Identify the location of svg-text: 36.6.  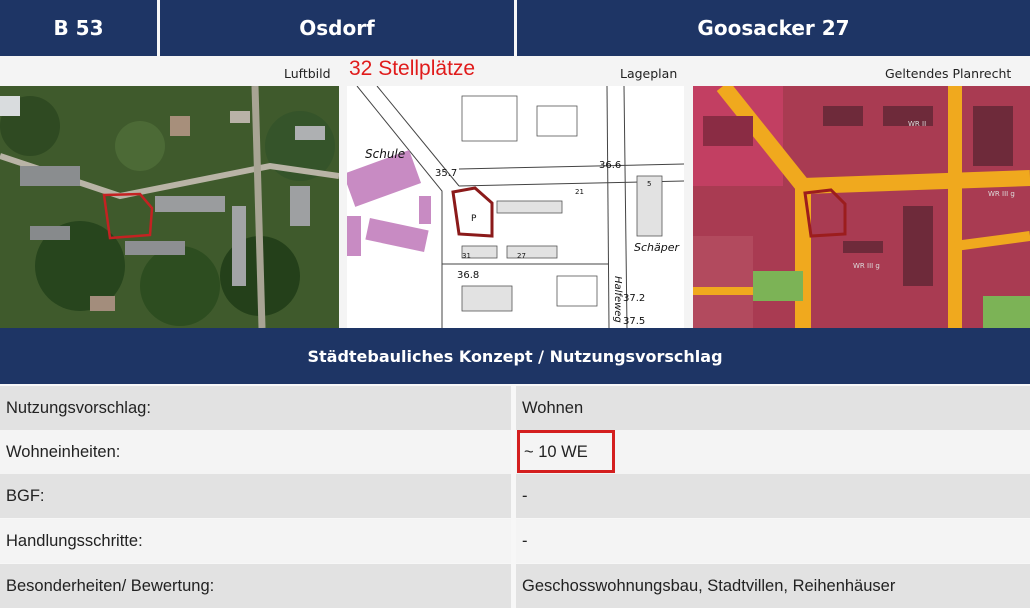
(610, 165).